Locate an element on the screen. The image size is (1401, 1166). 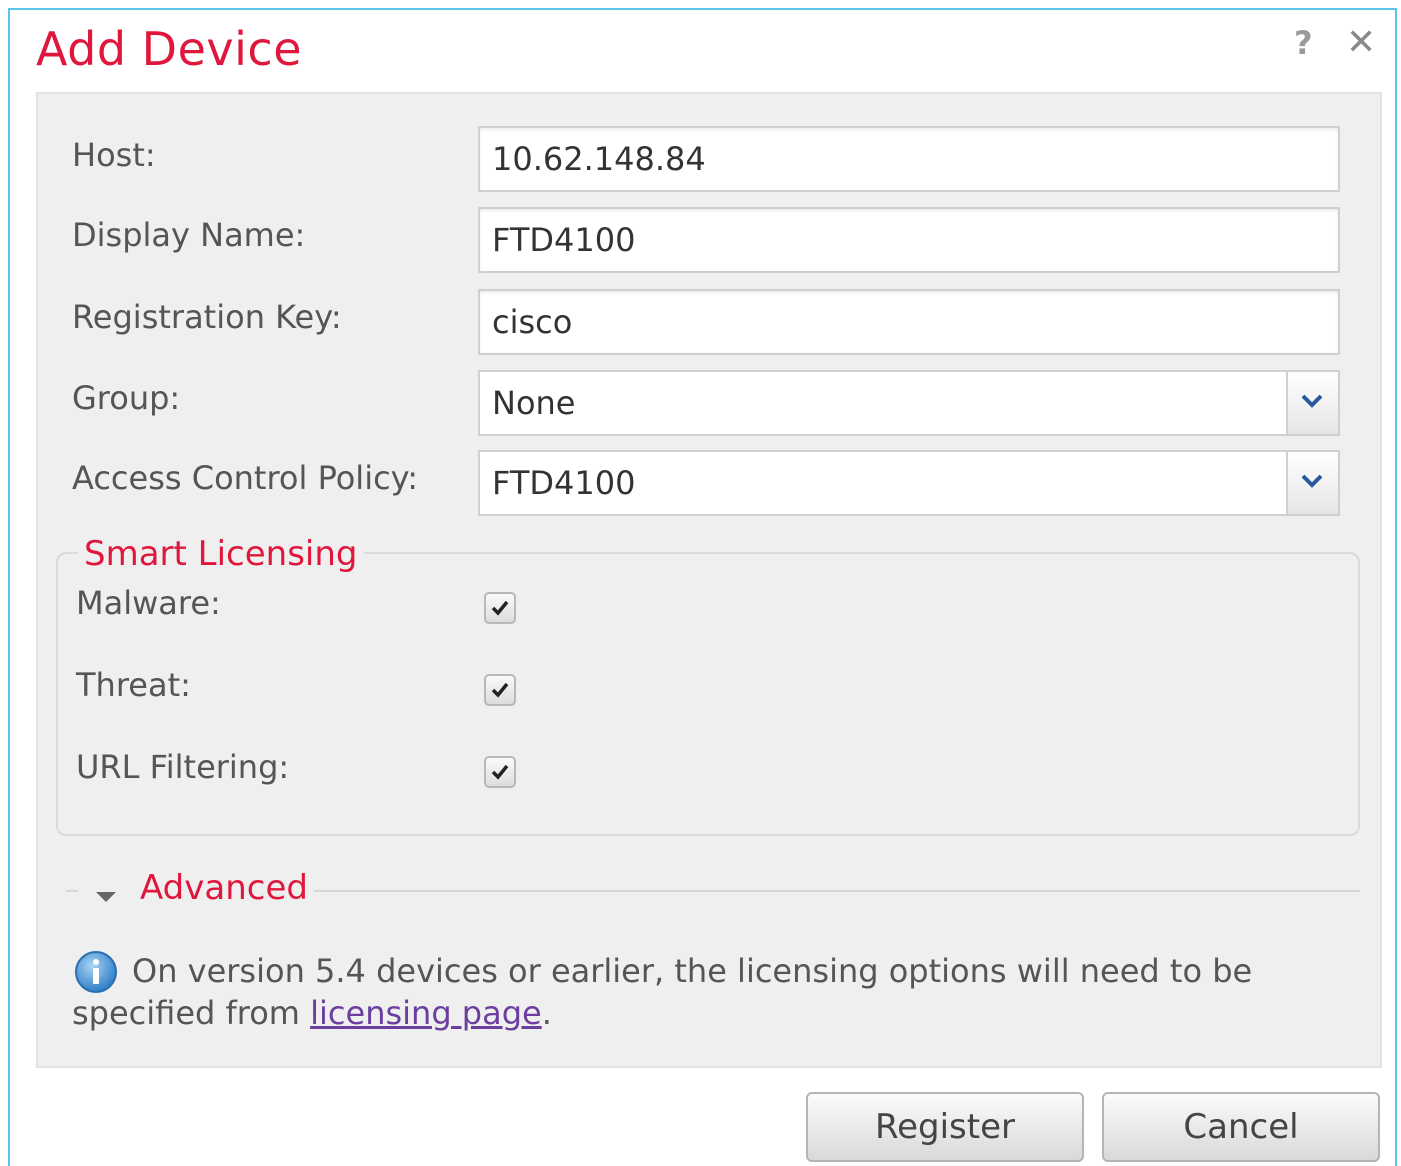
group-select-value: None is located at coordinates (534, 403).